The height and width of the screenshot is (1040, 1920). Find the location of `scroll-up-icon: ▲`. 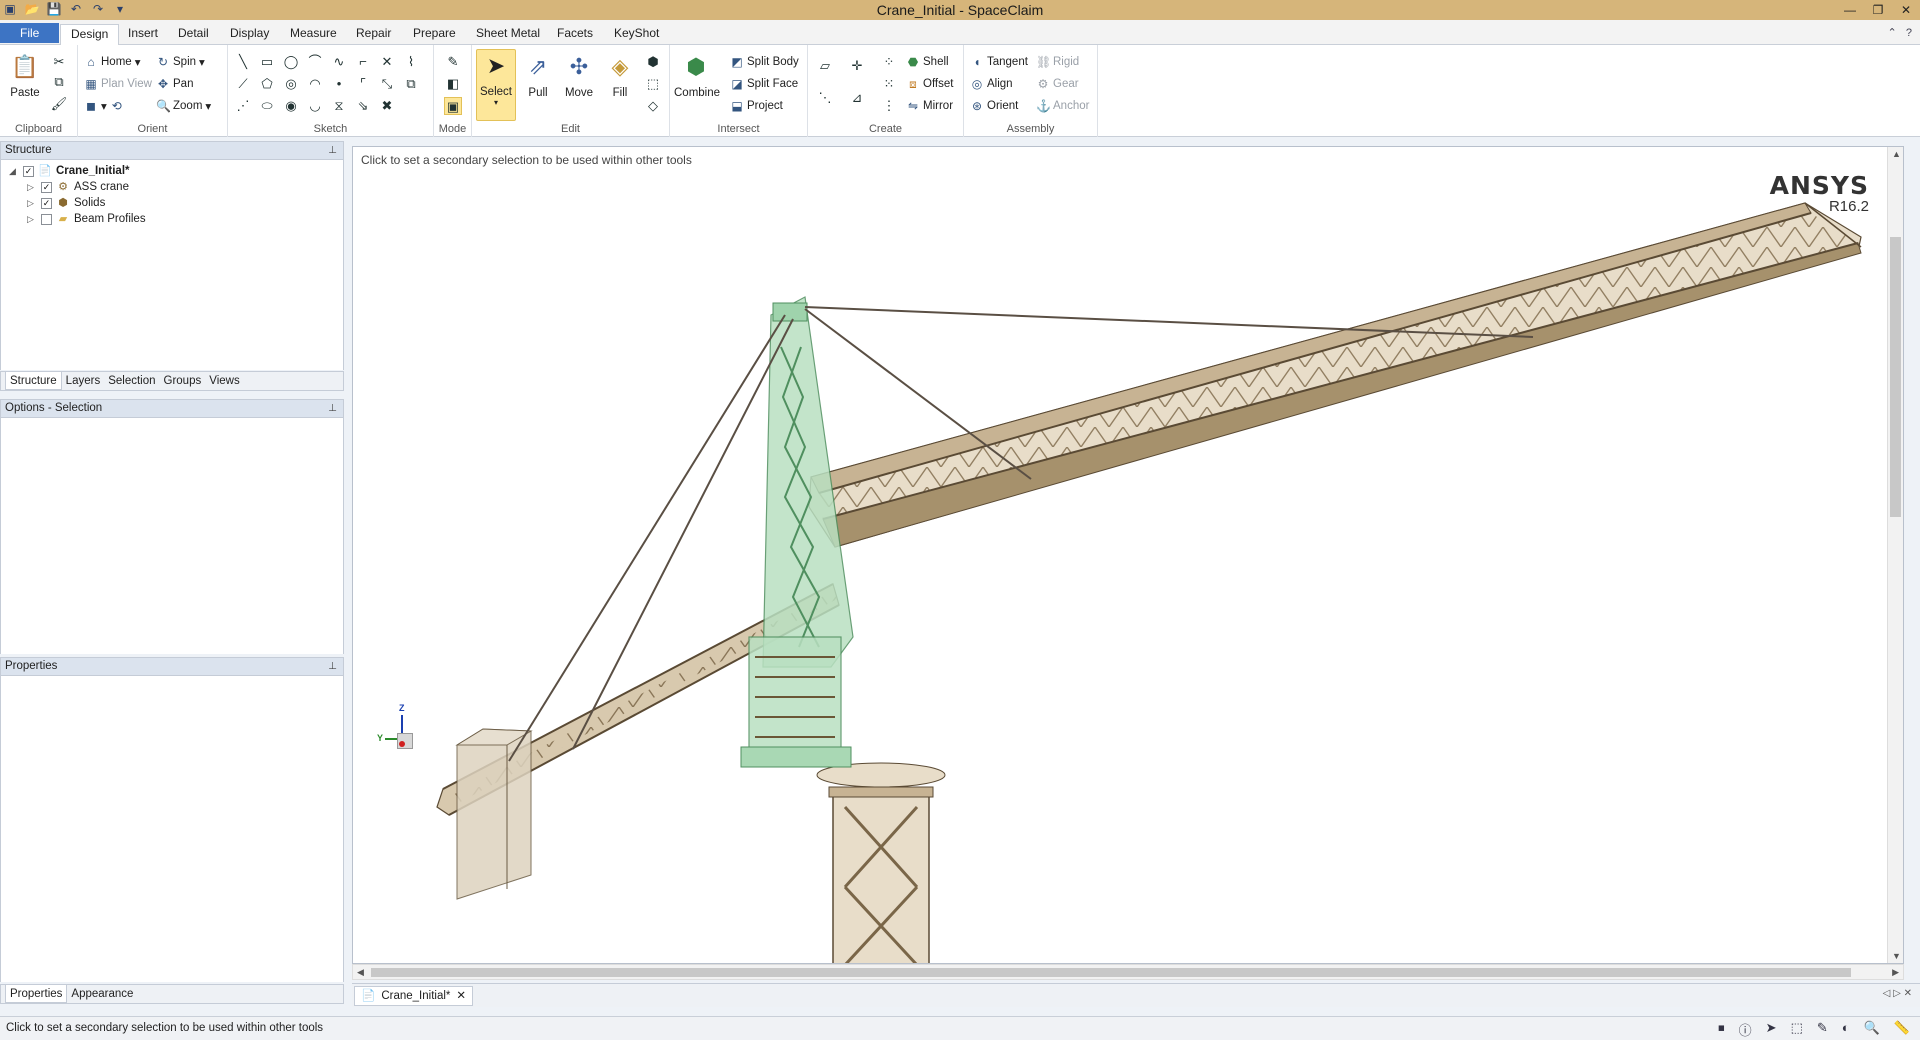

scroll-up-icon: ▲ is located at coordinates (1896, 154).